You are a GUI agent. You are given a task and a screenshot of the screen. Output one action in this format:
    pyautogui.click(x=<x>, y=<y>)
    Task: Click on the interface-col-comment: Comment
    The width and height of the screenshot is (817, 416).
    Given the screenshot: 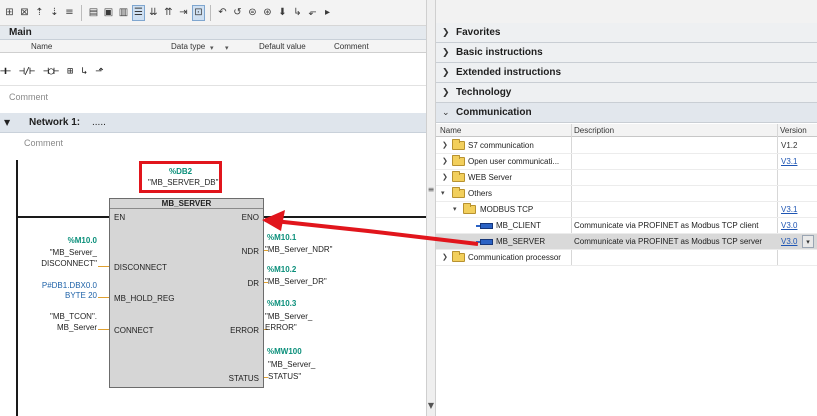 What is the action you would take?
    pyautogui.click(x=351, y=46)
    